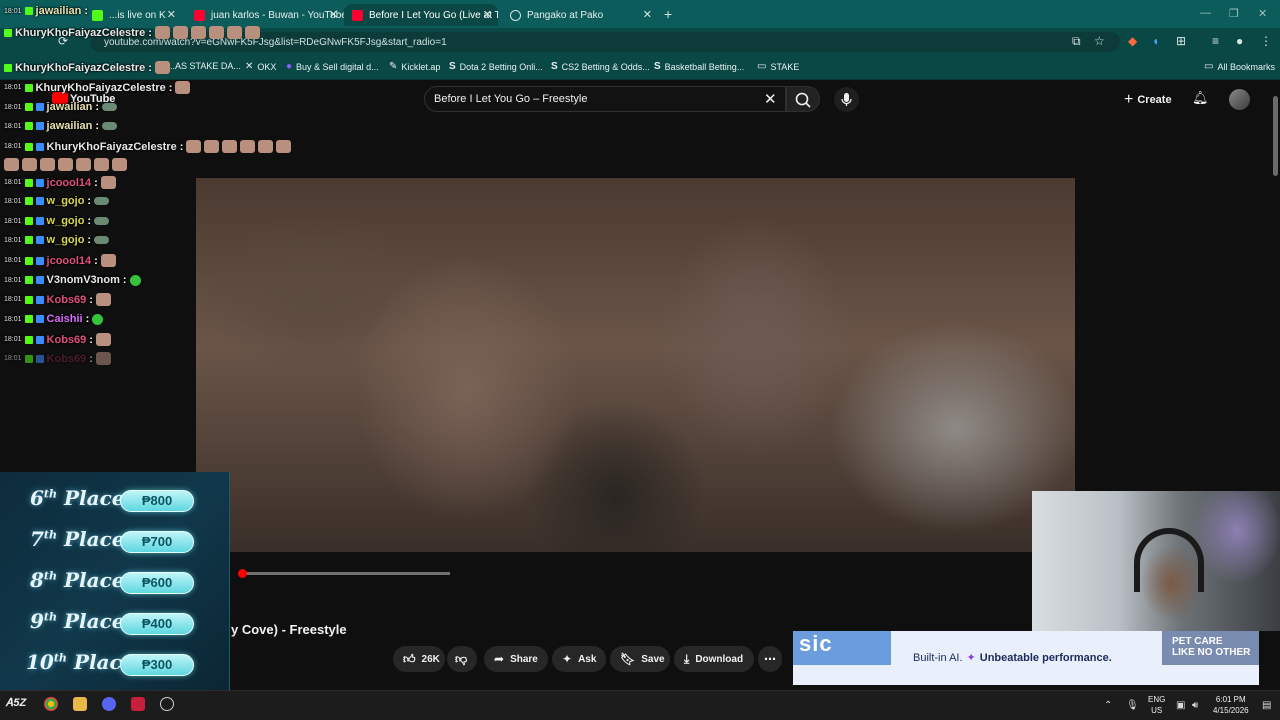 This screenshot has height=720, width=1280. I want to click on account-avatar, so click(1239, 99).